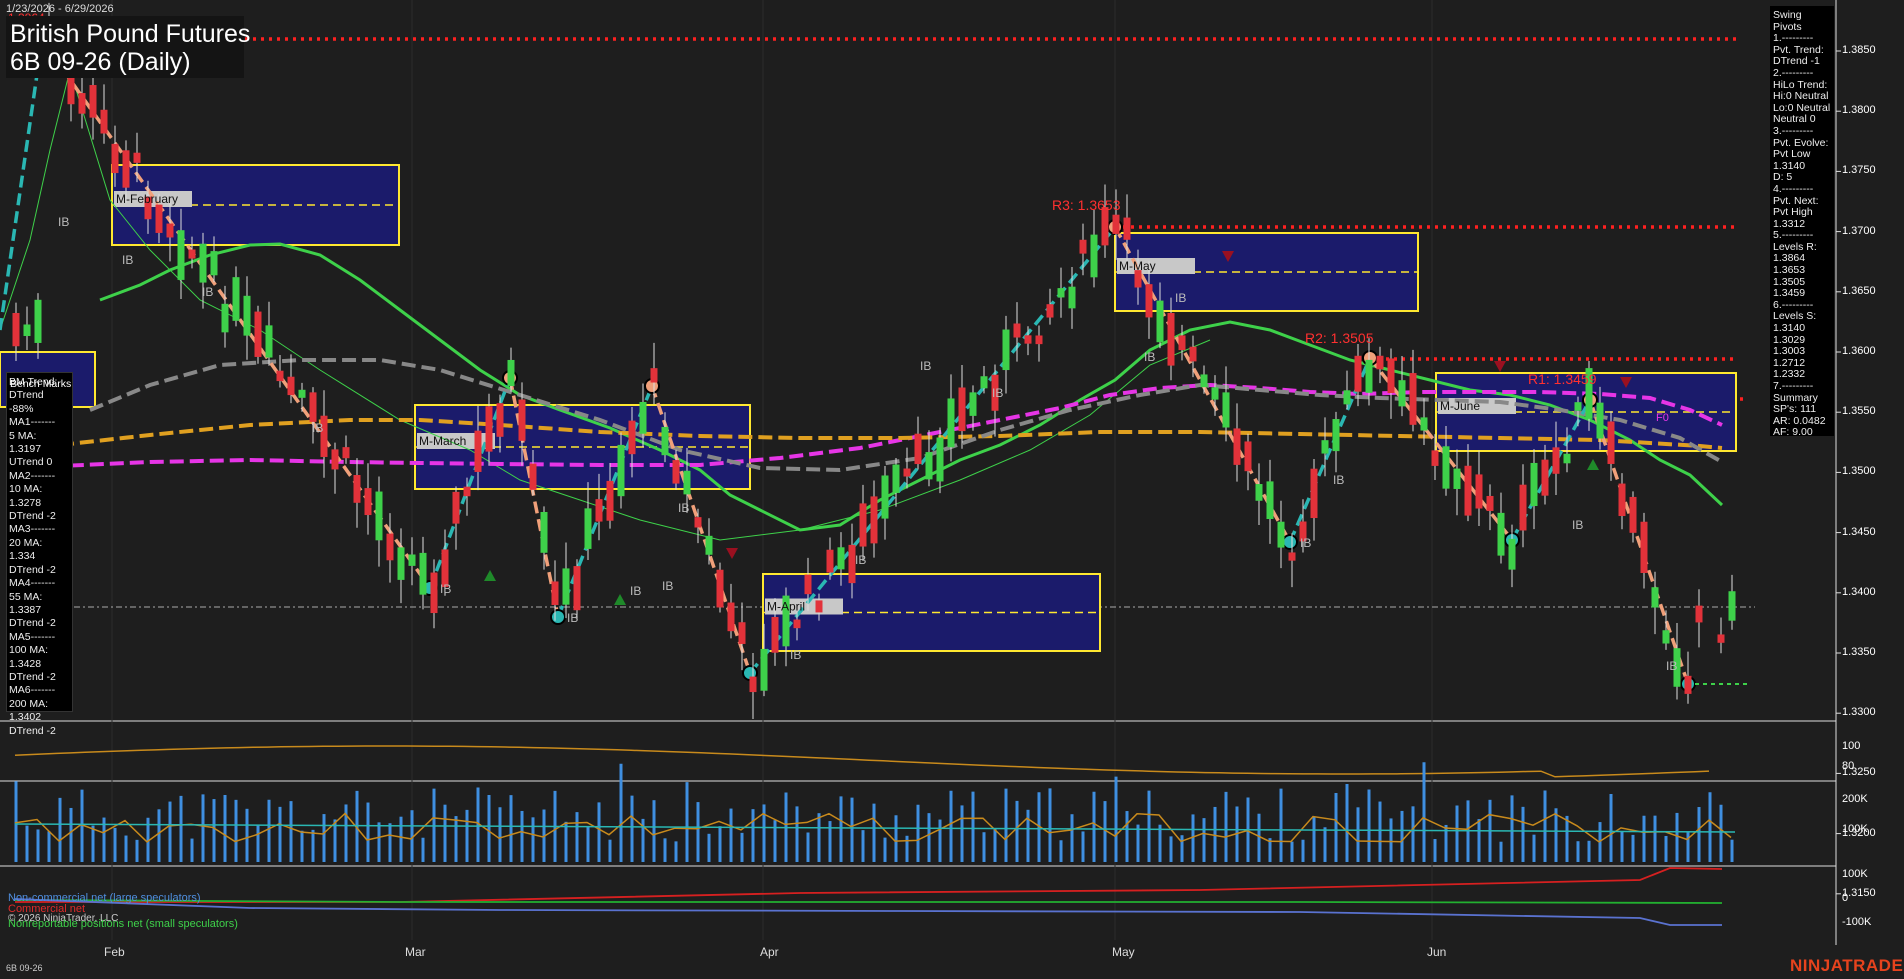 The width and height of the screenshot is (1904, 979). What do you see at coordinates (1855, 829) in the screenshot?
I see `volume-tick: 100K` at bounding box center [1855, 829].